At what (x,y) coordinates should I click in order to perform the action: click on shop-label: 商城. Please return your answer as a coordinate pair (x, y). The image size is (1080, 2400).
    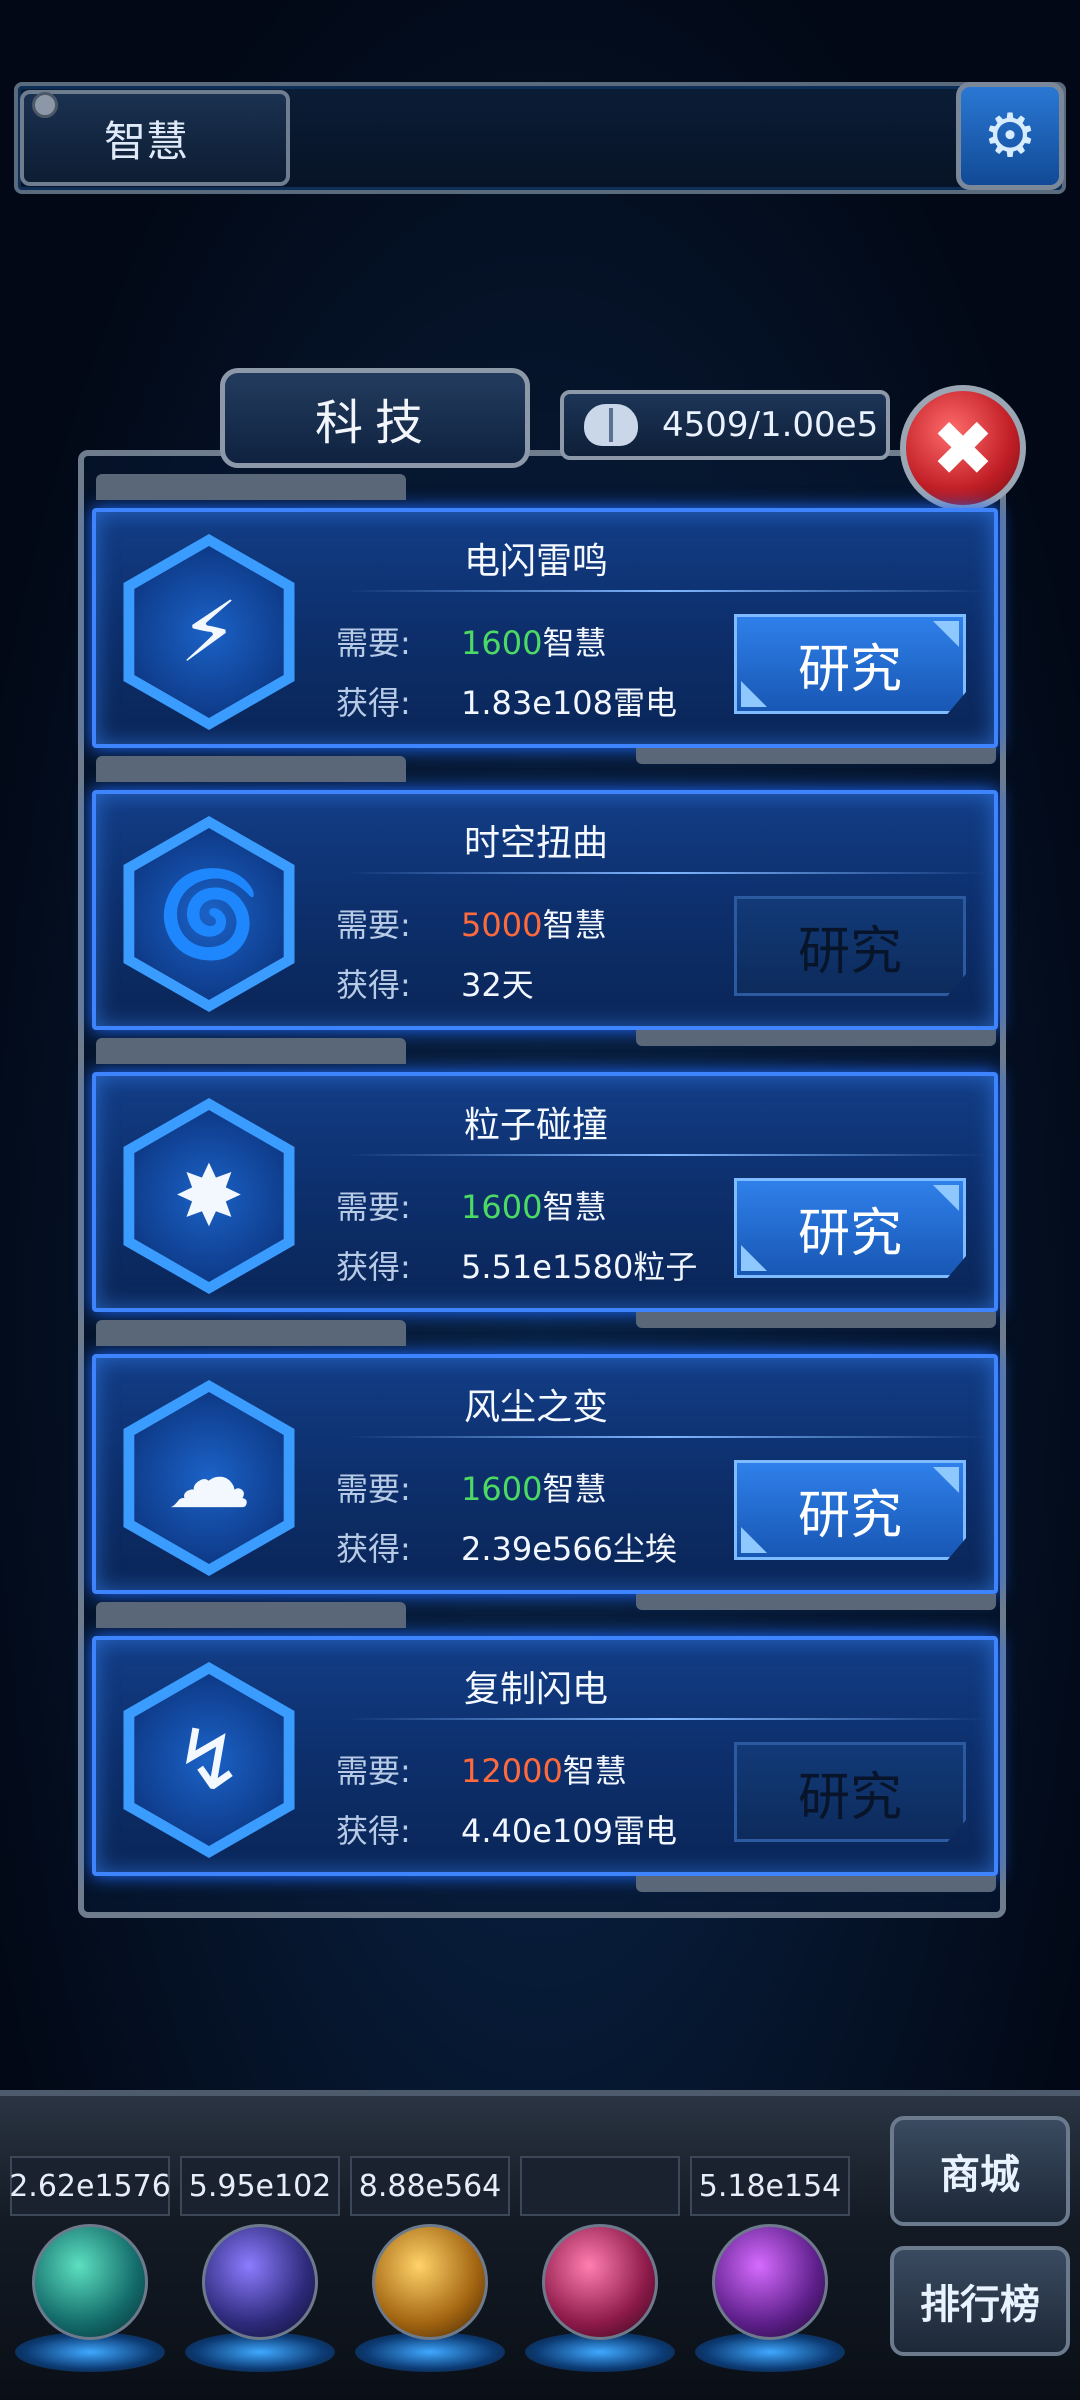
    Looking at the image, I should click on (980, 2175).